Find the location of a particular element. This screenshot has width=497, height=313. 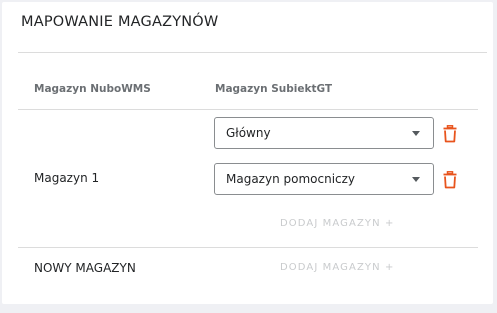

select-value: Główny is located at coordinates (248, 133).